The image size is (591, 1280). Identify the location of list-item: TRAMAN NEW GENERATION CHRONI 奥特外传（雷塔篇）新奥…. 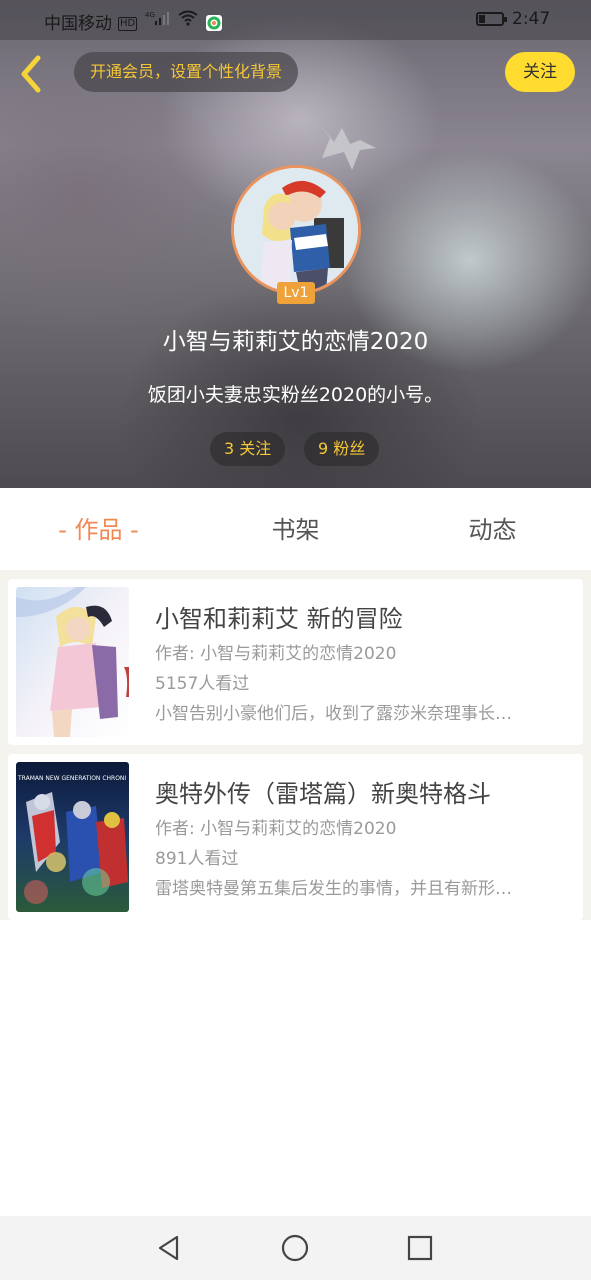
(295, 837).